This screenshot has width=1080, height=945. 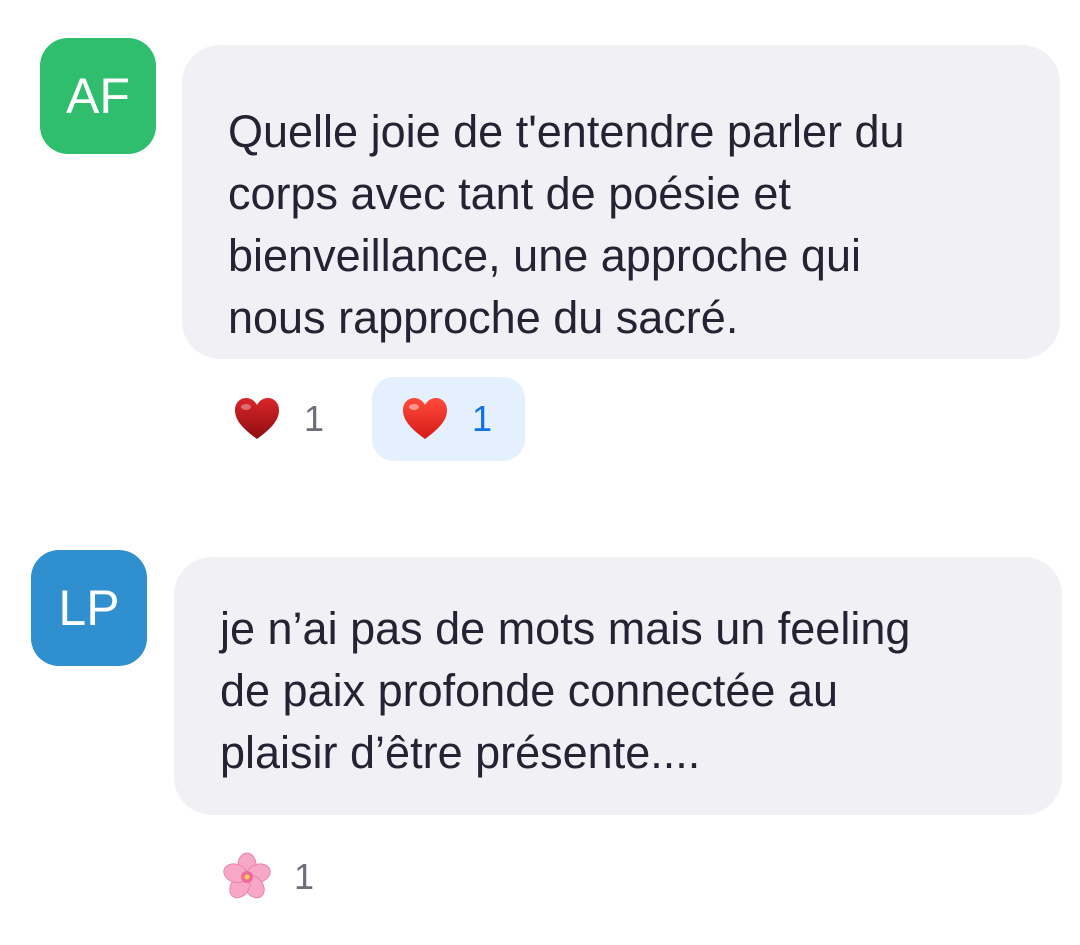 What do you see at coordinates (247, 875) in the screenshot?
I see `cherry-blossom-icon` at bounding box center [247, 875].